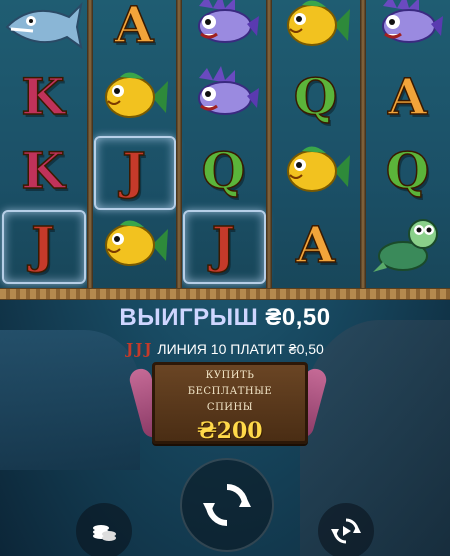  Describe the element at coordinates (225, 294) in the screenshot. I see `rope-divider` at that location.